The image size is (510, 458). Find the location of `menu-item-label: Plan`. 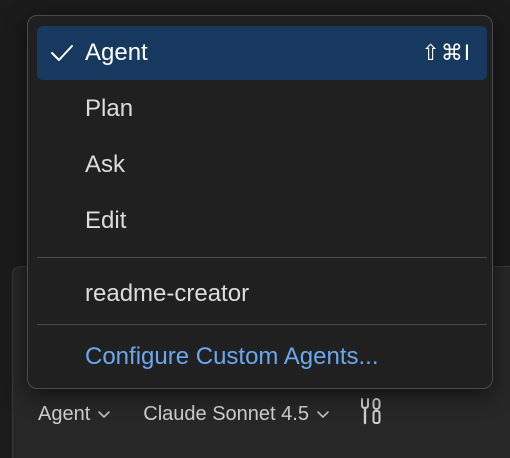

menu-item-label: Plan is located at coordinates (109, 108).